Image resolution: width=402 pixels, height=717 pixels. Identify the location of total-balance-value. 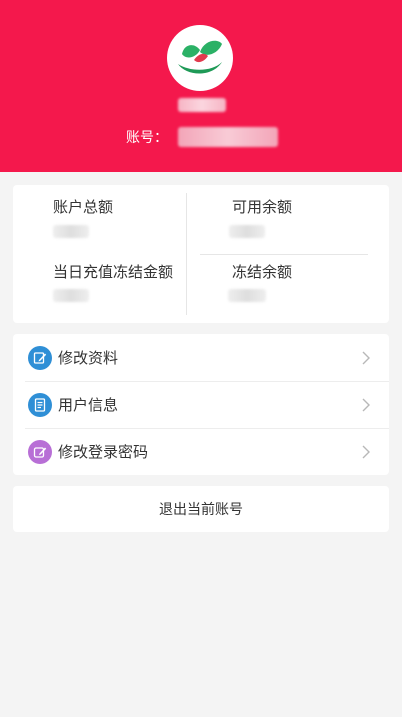
(71, 231).